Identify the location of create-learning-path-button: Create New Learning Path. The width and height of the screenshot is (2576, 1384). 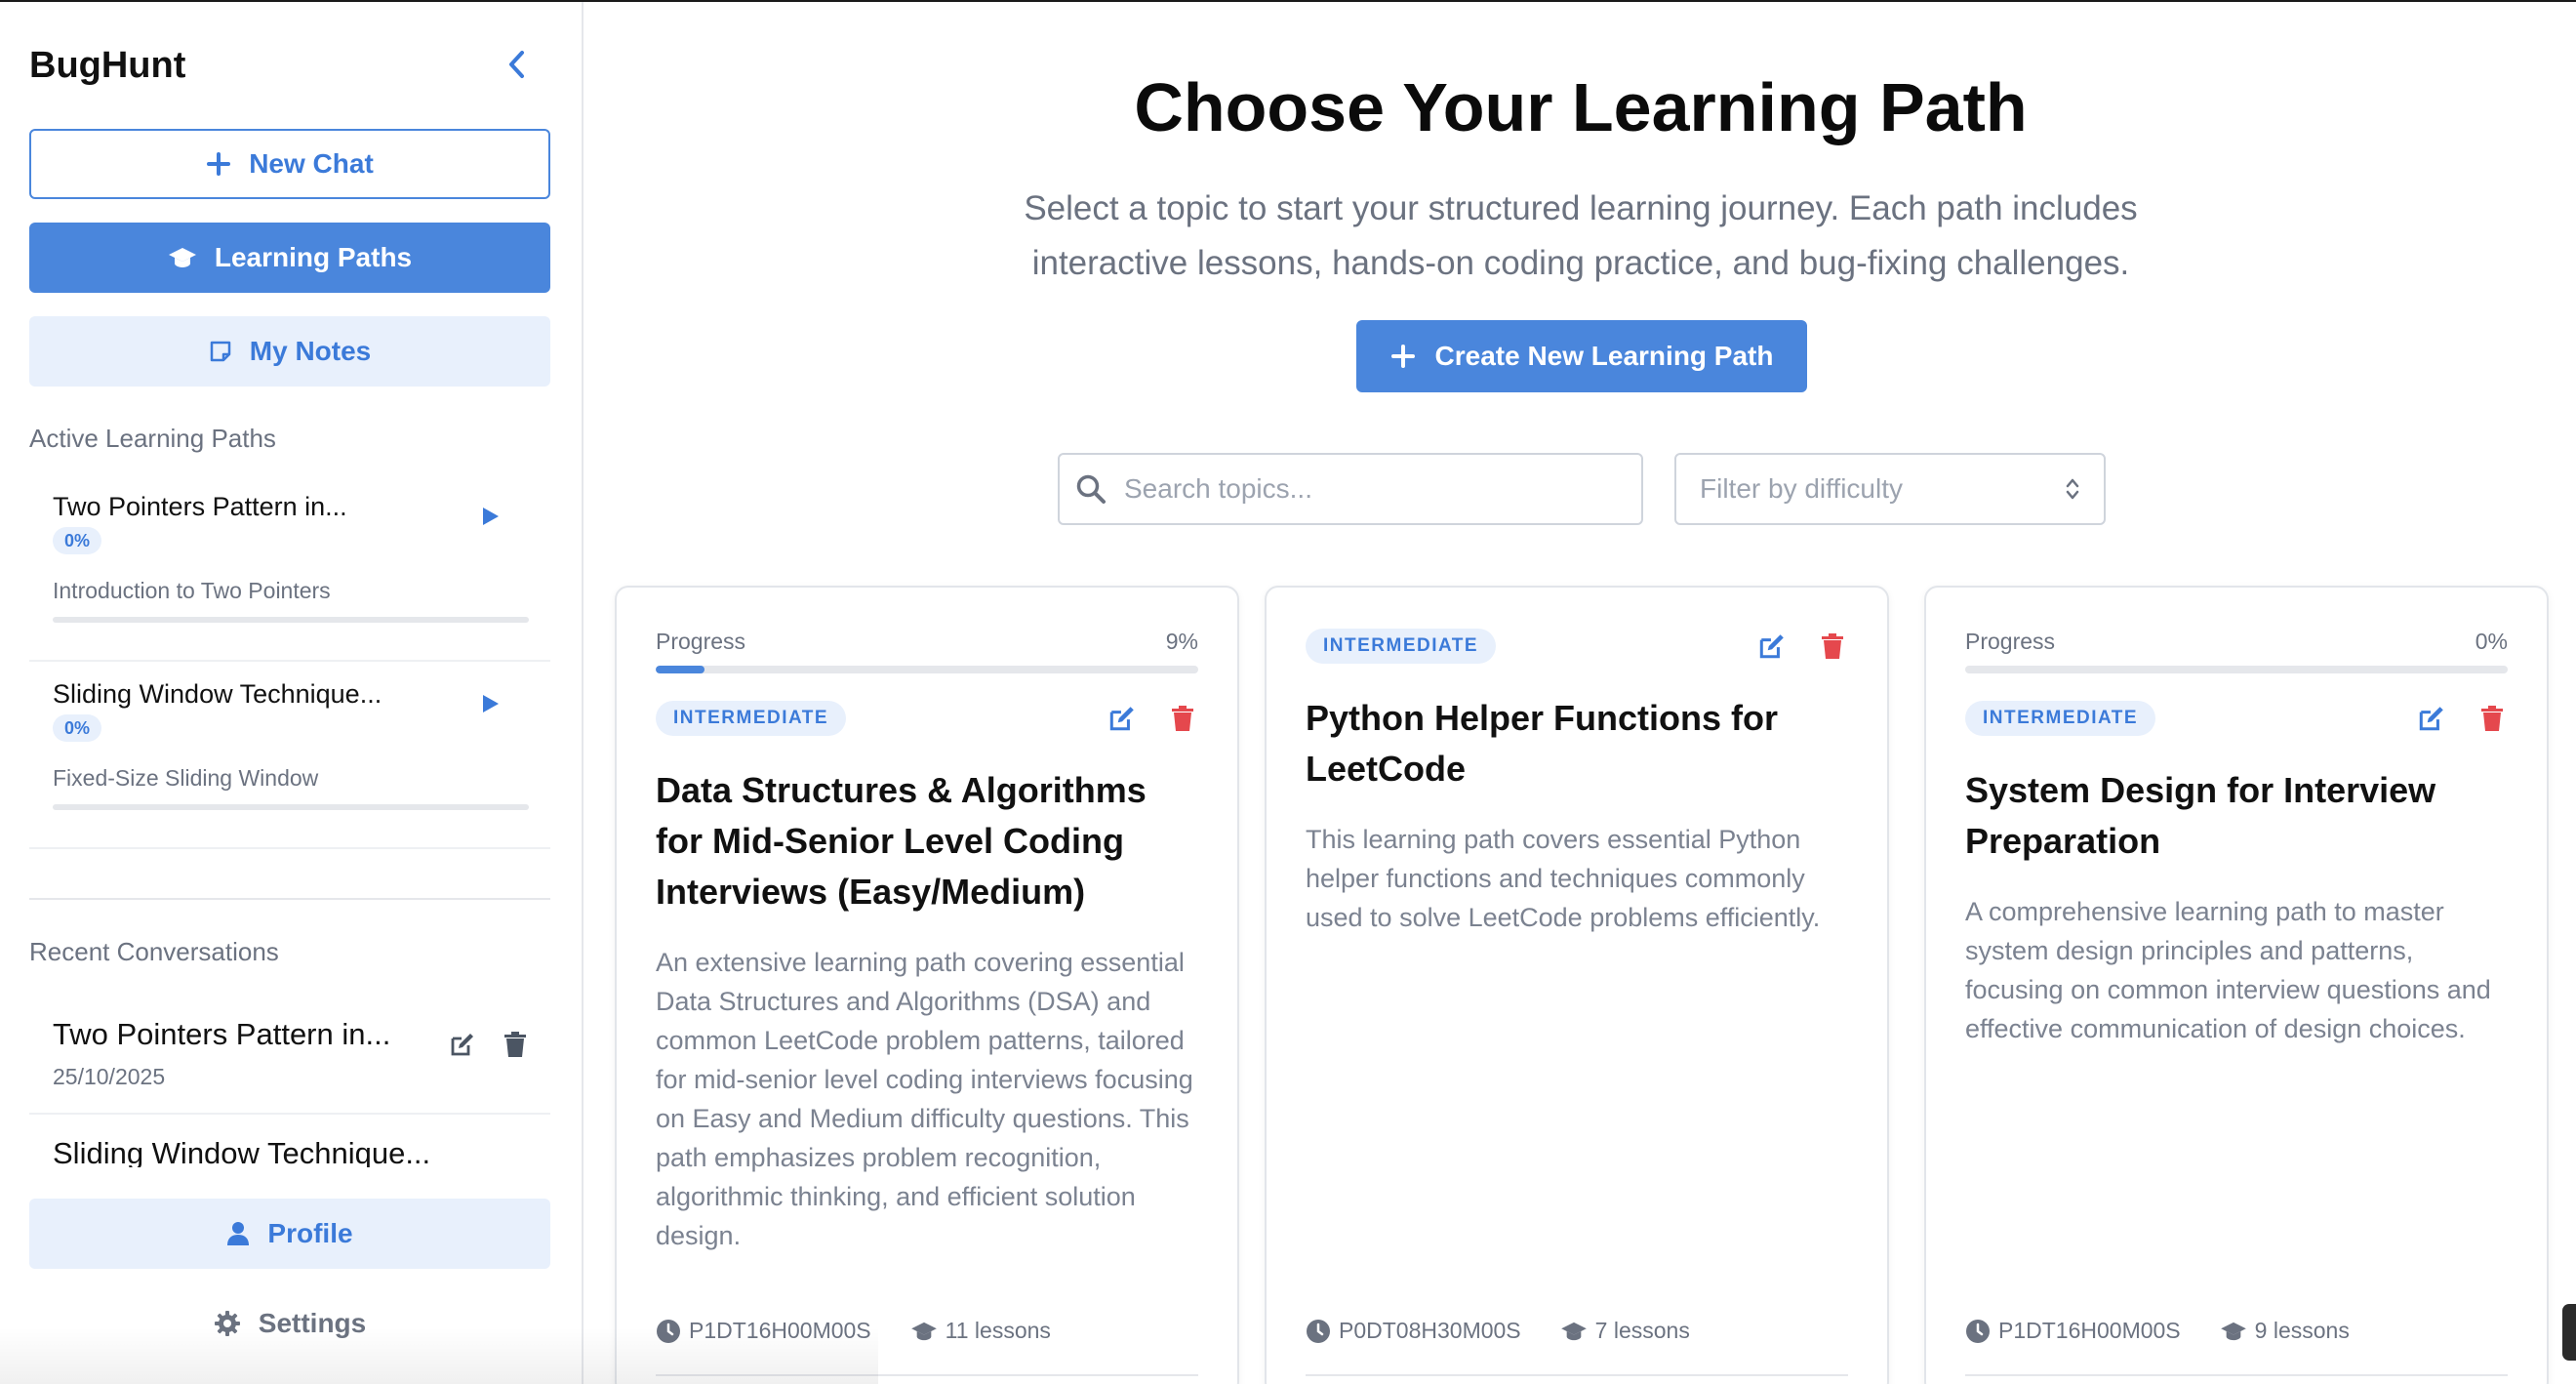
(1581, 356).